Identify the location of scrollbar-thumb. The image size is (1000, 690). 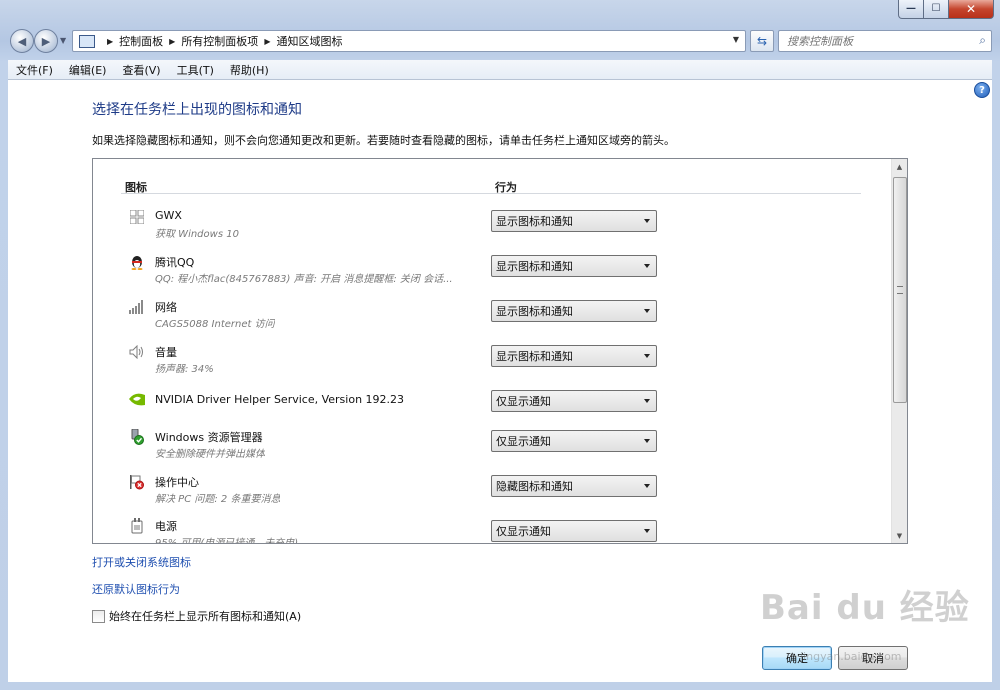
(900, 290).